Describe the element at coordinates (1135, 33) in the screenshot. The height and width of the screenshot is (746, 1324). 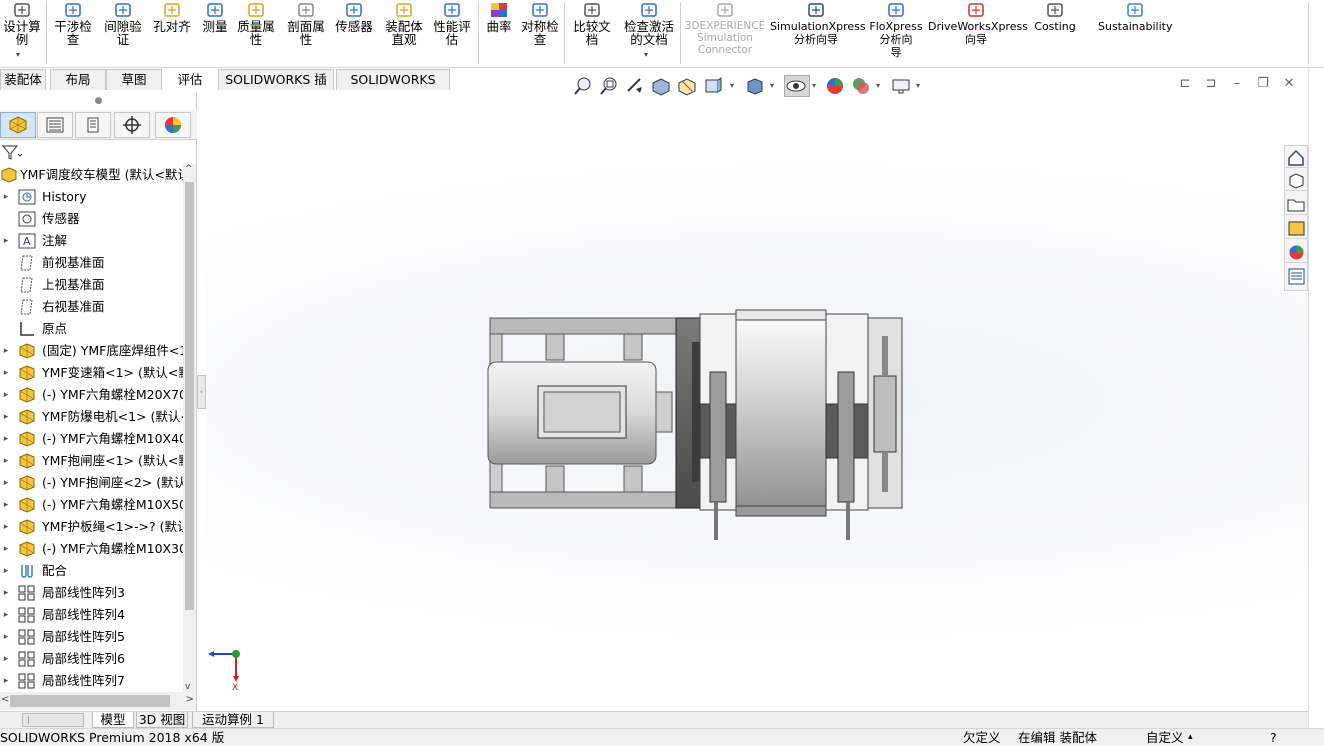
I see `sustainability-button: Sustainability` at that location.